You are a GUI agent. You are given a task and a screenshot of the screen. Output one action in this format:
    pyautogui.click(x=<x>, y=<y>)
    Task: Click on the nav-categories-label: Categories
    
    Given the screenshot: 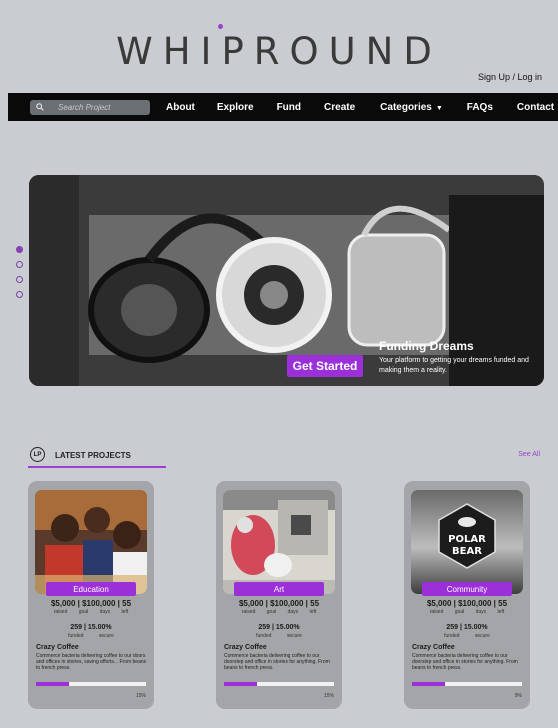 What is the action you would take?
    pyautogui.click(x=406, y=107)
    